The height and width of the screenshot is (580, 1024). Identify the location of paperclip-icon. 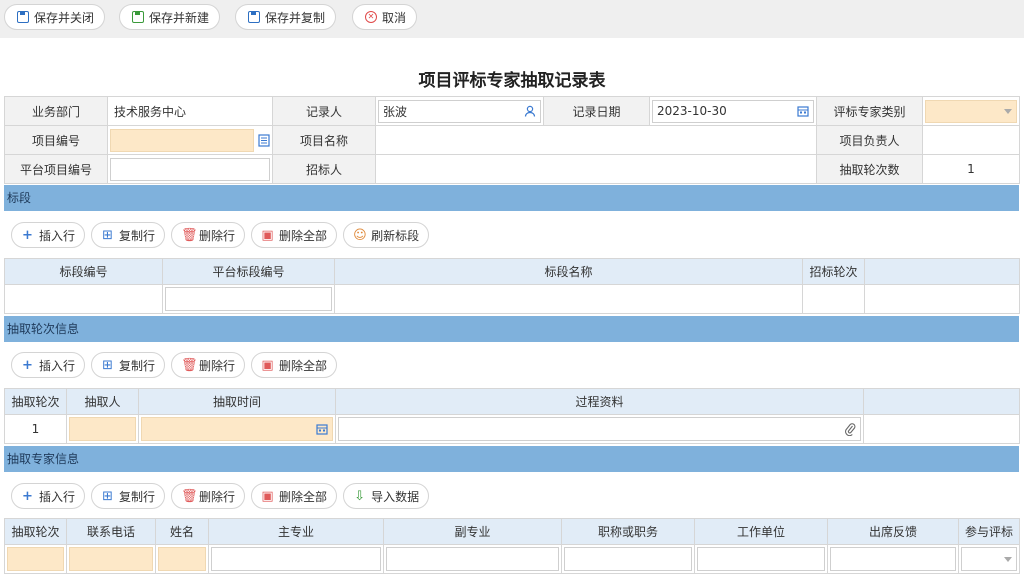
(850, 429).